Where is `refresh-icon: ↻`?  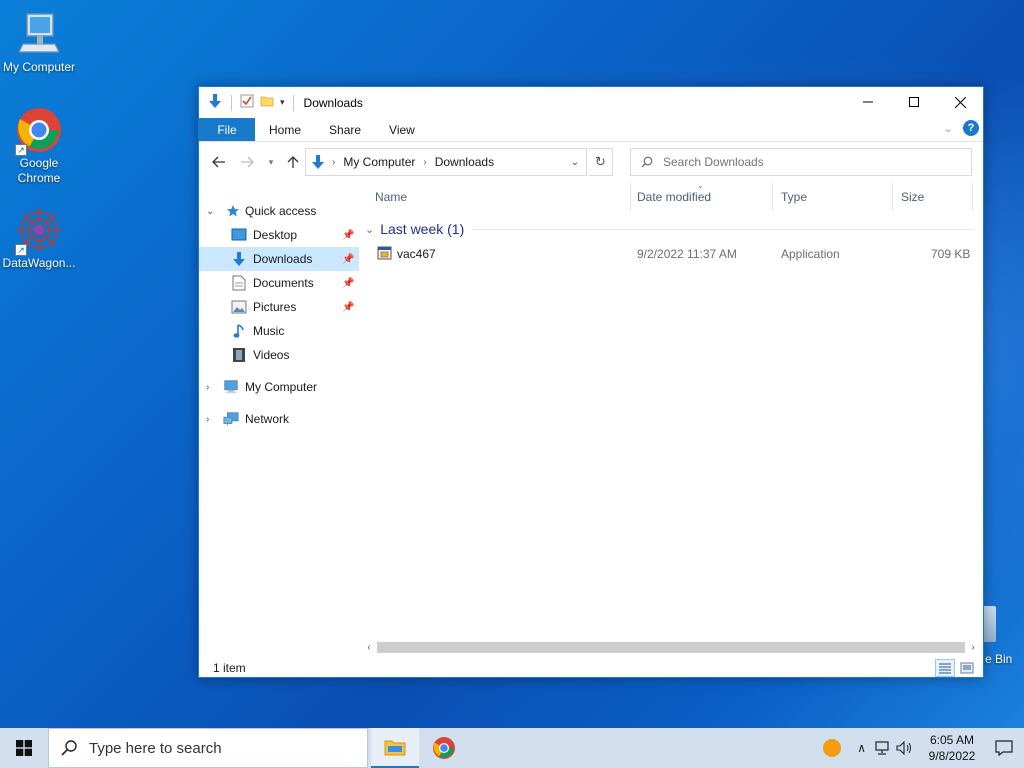
refresh-icon: ↻ is located at coordinates (600, 161).